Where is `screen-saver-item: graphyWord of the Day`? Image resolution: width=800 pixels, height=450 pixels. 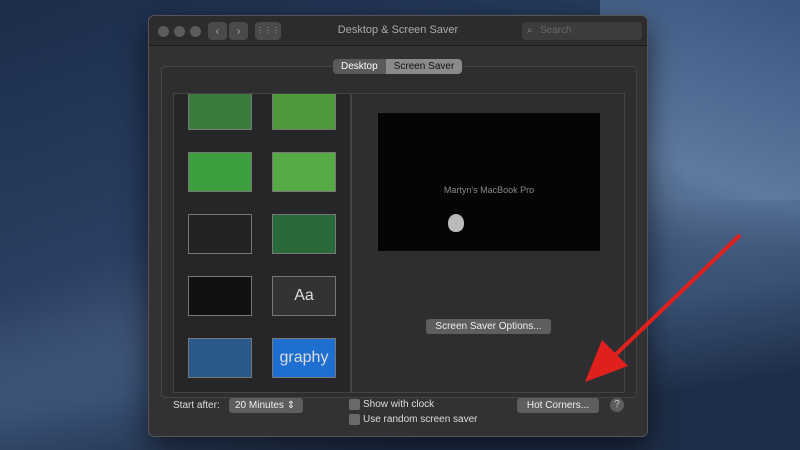
screen-saver-item: graphyWord of the Day is located at coordinates (304, 365).